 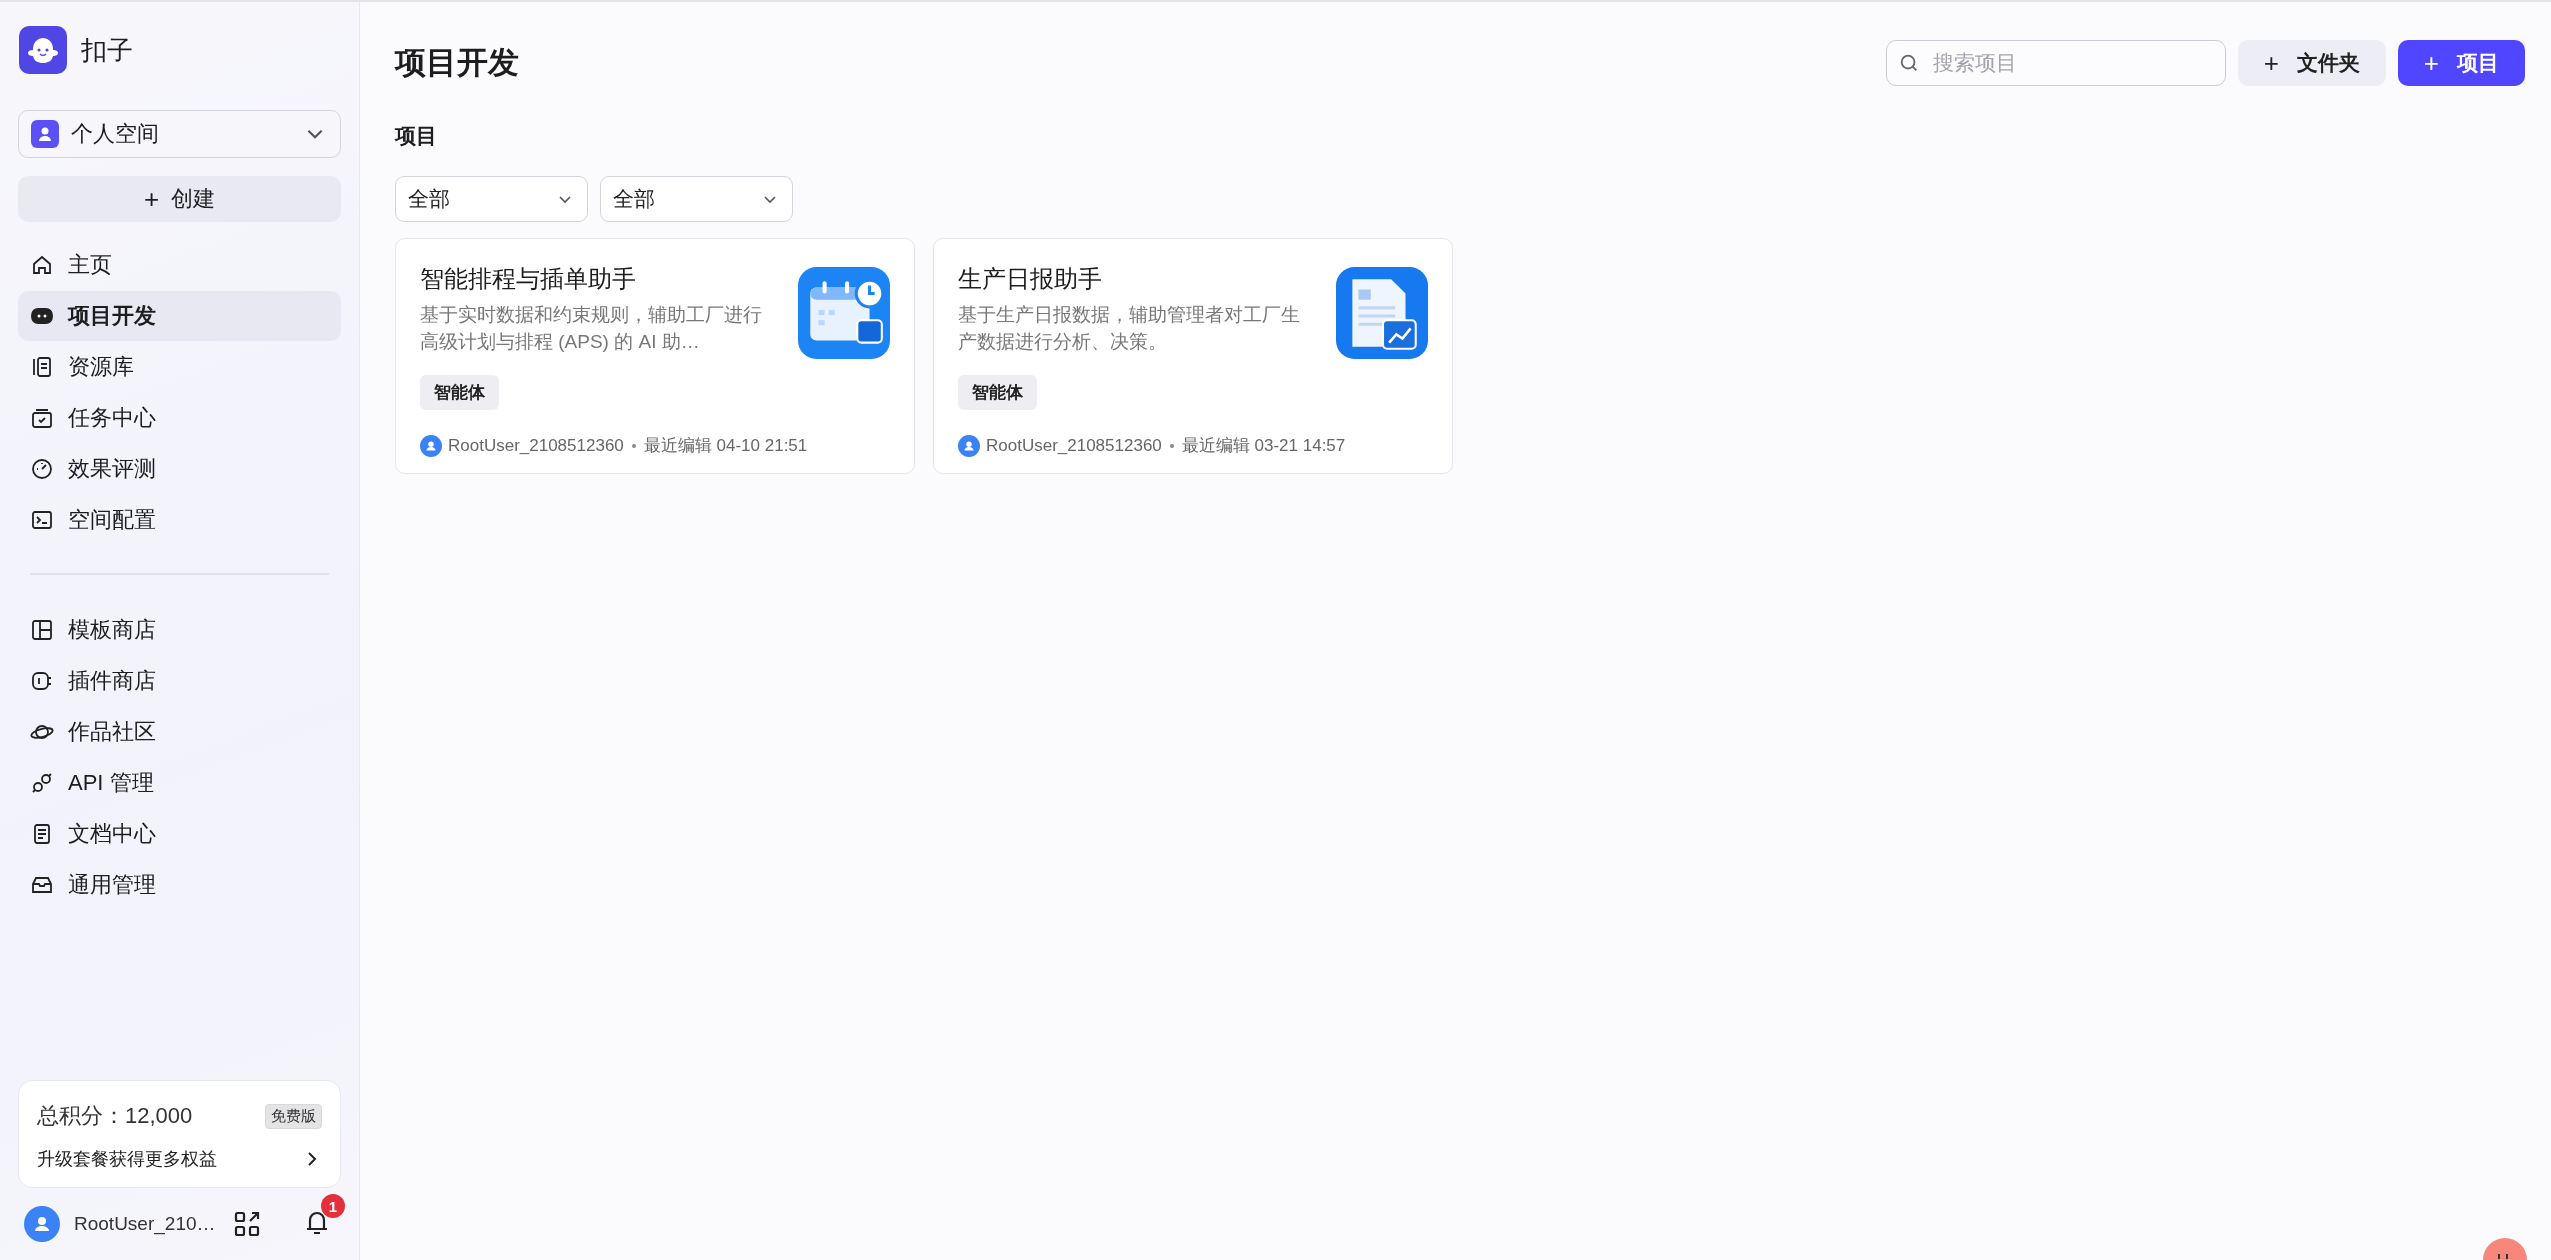 What do you see at coordinates (179, 732) in the screenshot?
I see `nav-item: 作品社区` at bounding box center [179, 732].